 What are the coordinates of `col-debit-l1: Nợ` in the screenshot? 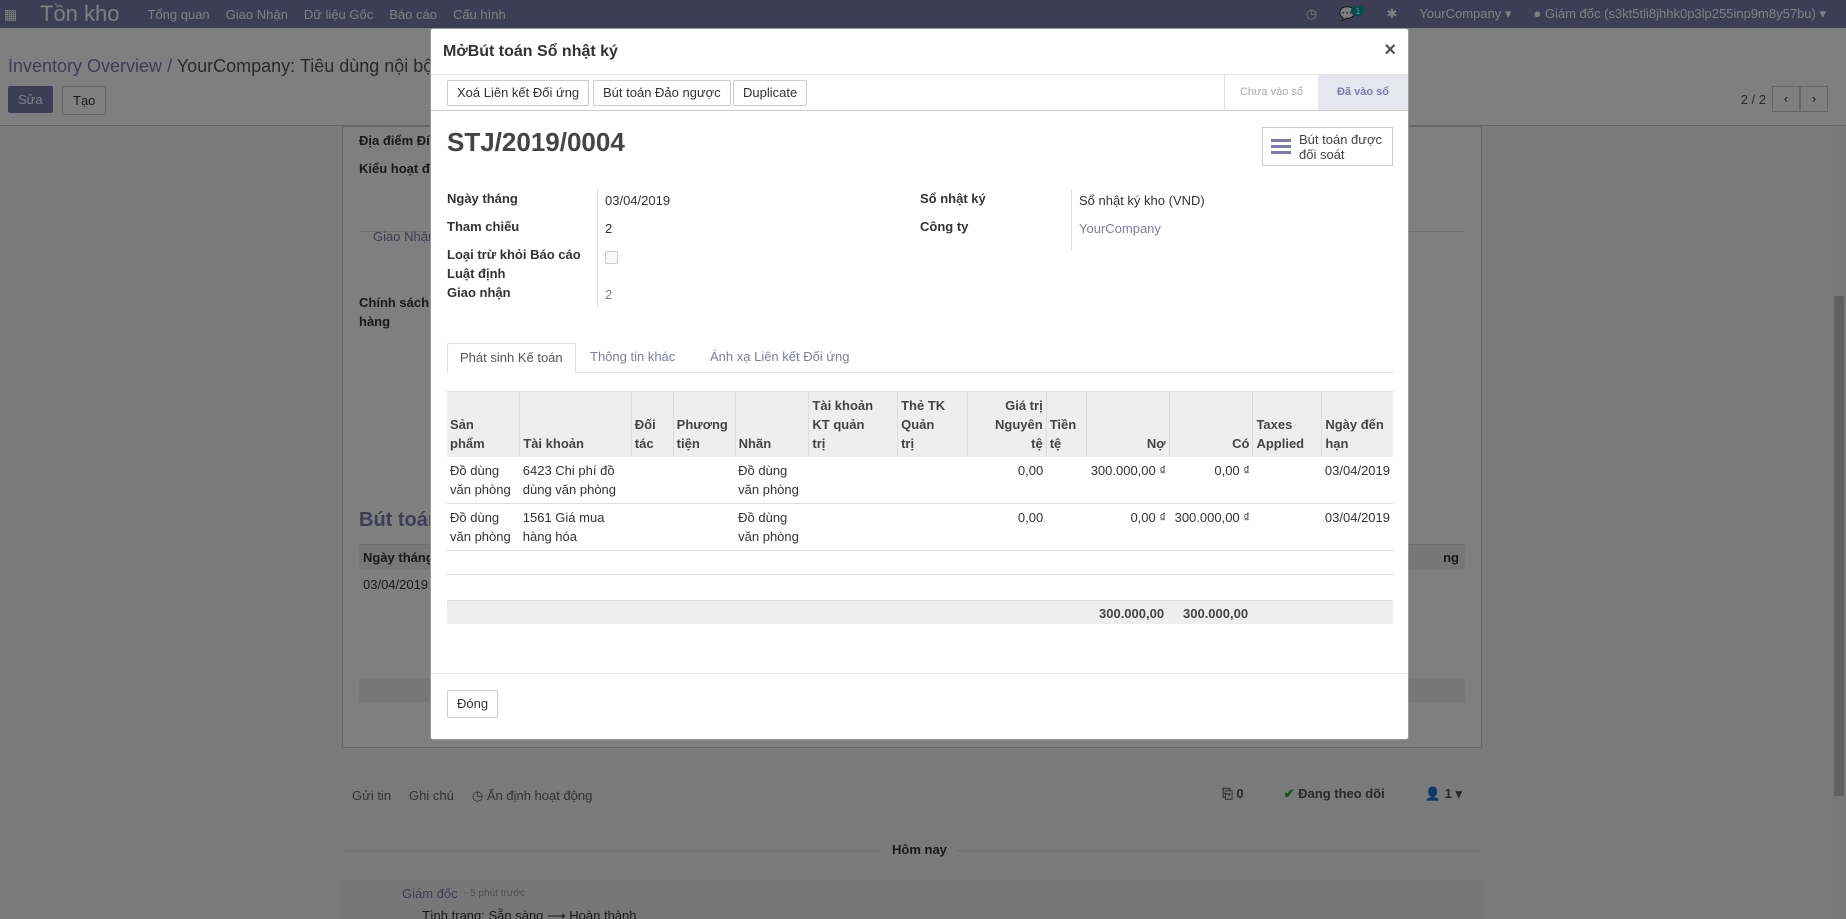 It's located at (1156, 443).